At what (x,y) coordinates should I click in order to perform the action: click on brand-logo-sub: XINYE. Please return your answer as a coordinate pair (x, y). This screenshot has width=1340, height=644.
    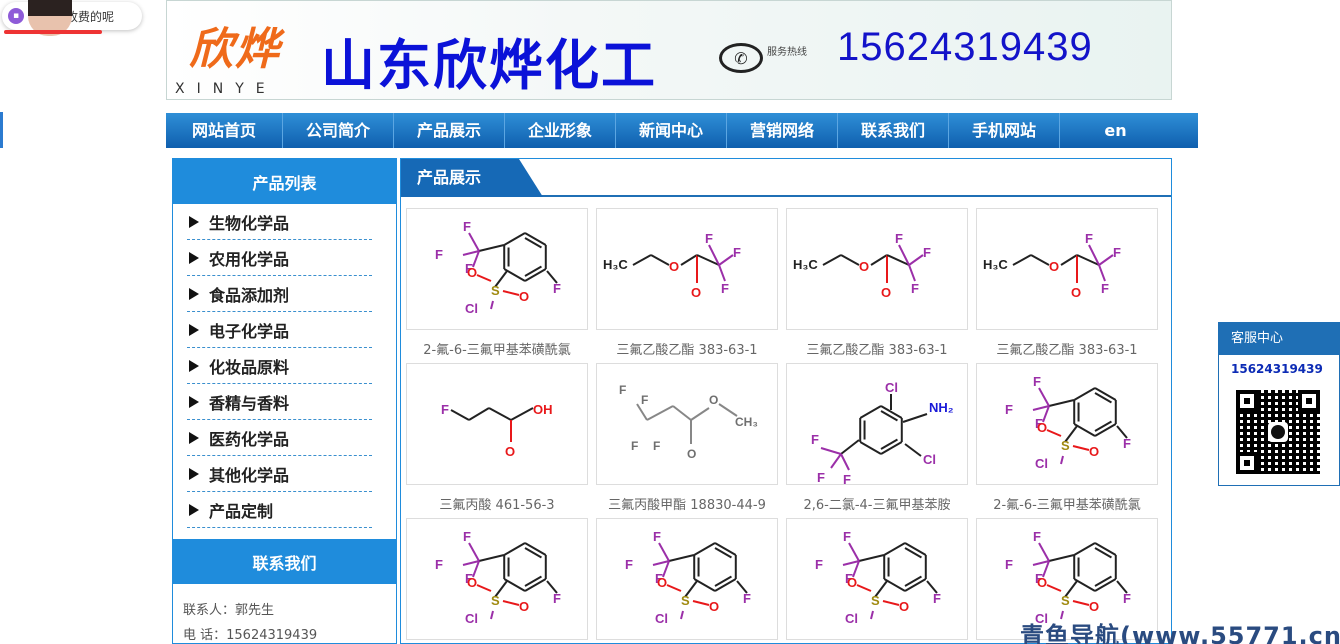
    Looking at the image, I should click on (226, 89).